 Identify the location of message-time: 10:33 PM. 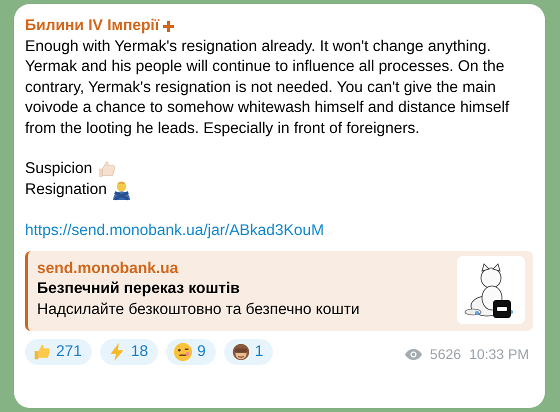
(499, 354).